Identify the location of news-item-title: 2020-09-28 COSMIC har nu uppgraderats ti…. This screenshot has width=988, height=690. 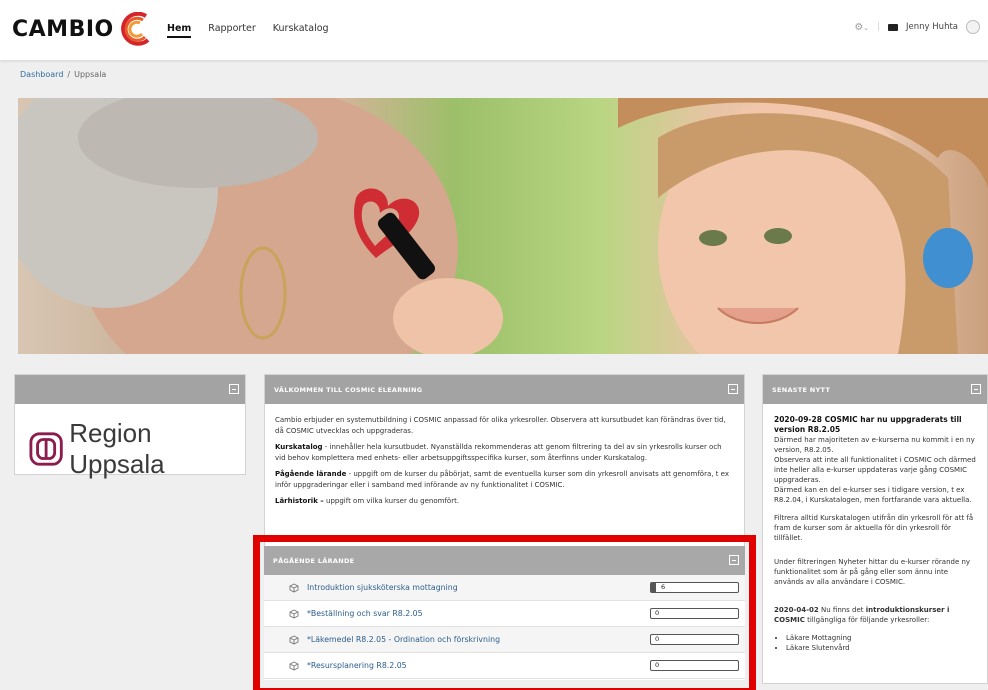
(868, 424).